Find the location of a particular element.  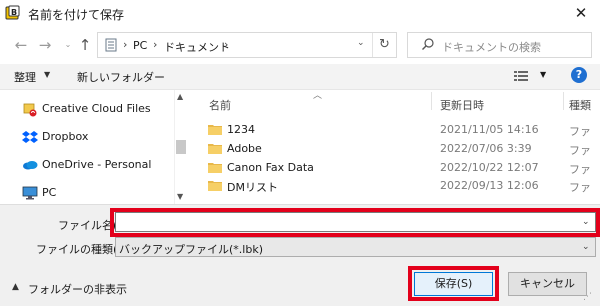

filetype-value: バックアップファイル(*.lbk) is located at coordinates (191, 249).